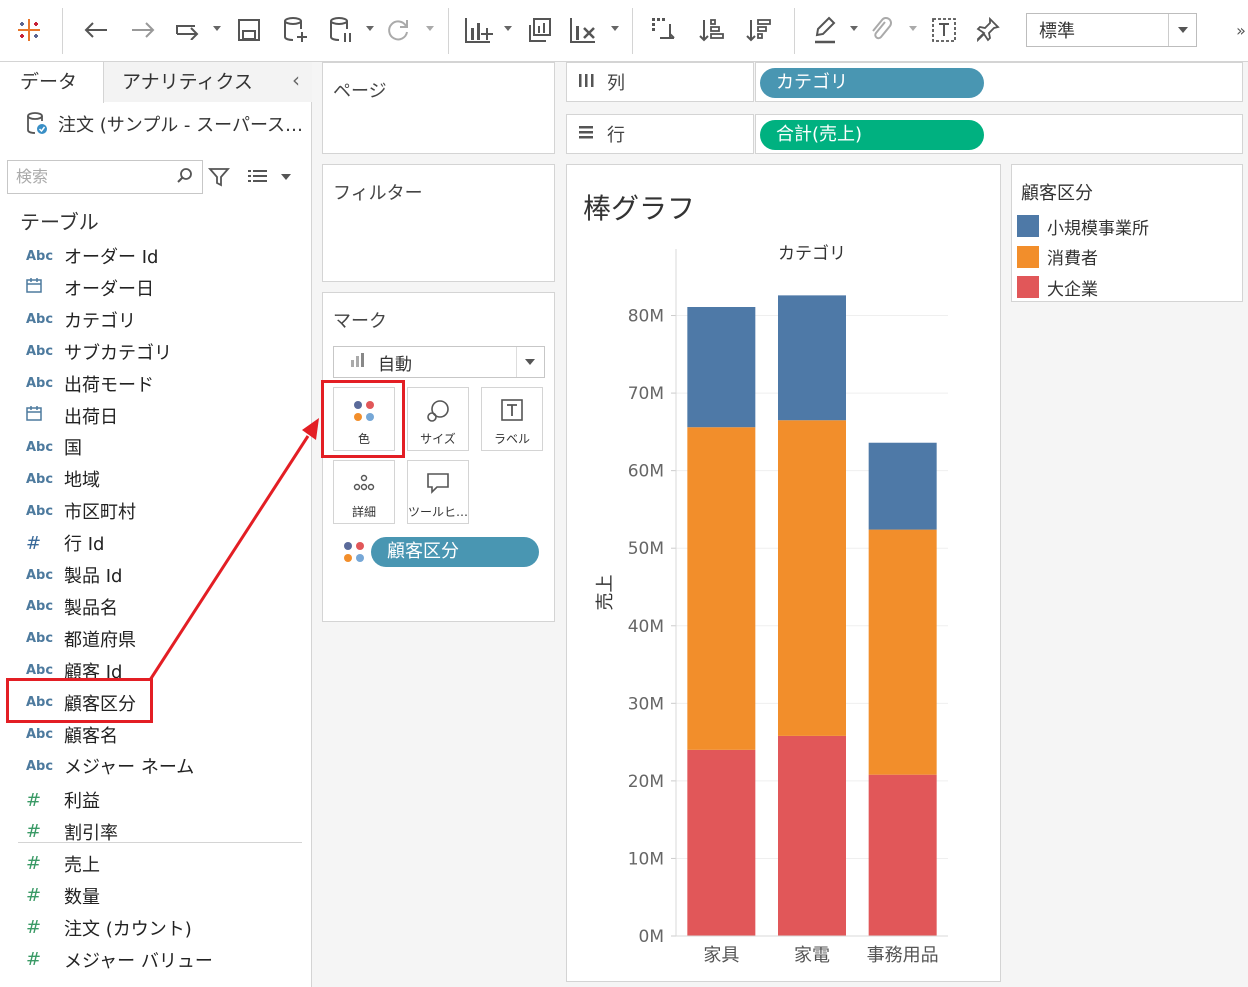  What do you see at coordinates (153, 352) in the screenshot?
I see `field-item: Abc サブカテゴリ` at bounding box center [153, 352].